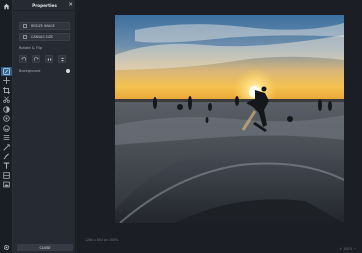 Image resolution: width=362 pixels, height=253 pixels. I want to click on flip-vertical-button, so click(62, 59).